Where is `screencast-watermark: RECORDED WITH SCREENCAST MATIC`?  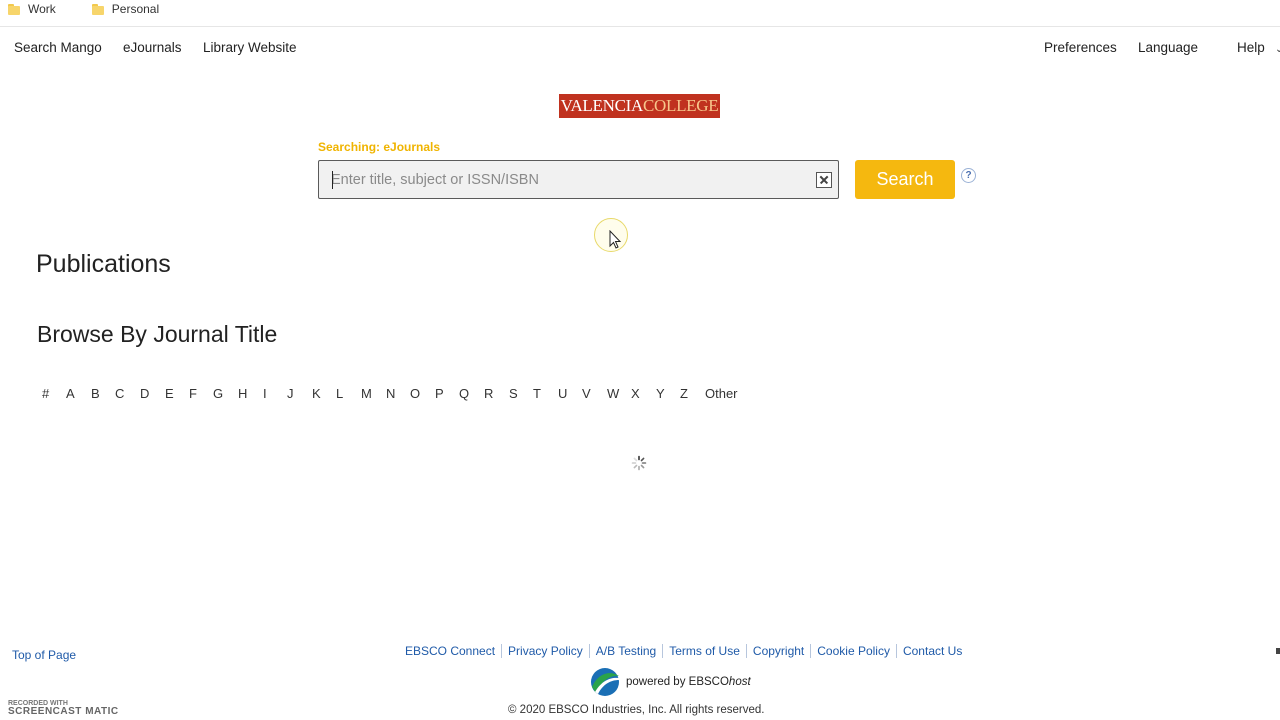
screencast-watermark: RECORDED WITH SCREENCAST MATIC is located at coordinates (63, 708).